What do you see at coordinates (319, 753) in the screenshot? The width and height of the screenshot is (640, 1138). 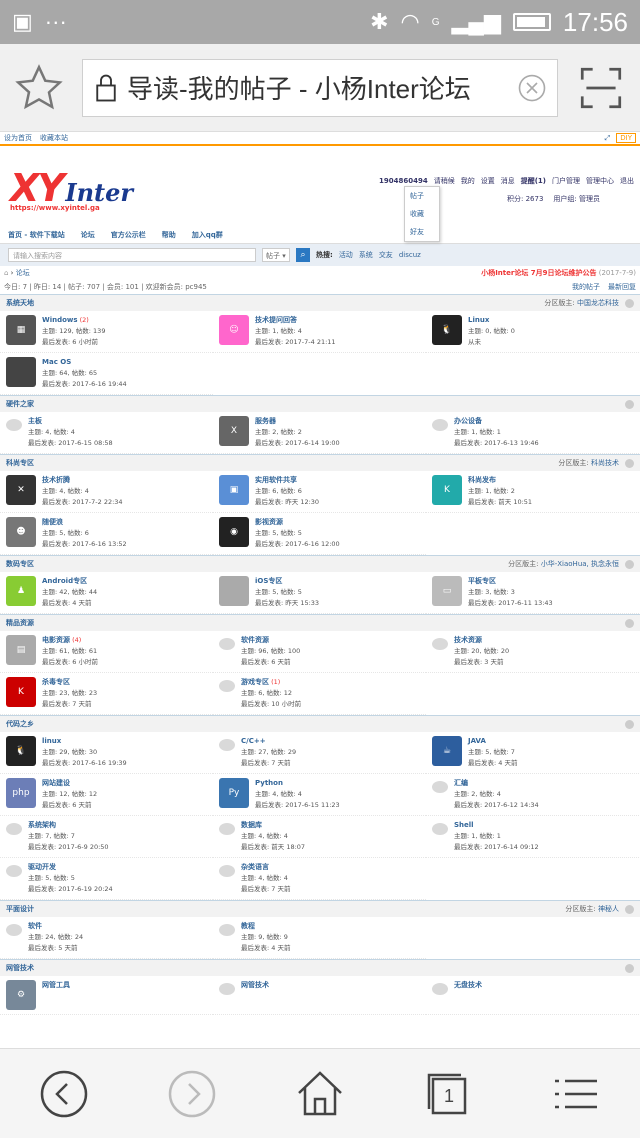 I see `forum-item: C/C++ 主题: 27, 帖数: 29 最后发表: 7 天前` at bounding box center [319, 753].